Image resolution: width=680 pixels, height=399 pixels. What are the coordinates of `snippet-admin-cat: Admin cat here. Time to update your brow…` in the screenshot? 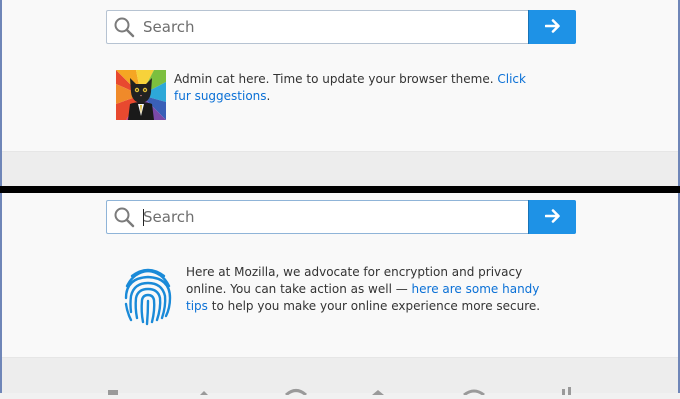 It's located at (326, 95).